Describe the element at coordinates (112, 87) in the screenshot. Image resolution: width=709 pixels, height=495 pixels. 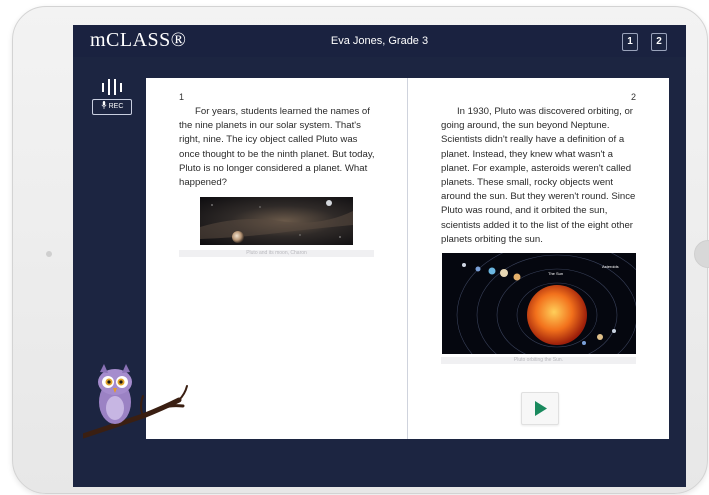
I see `audio-bars-icon` at that location.